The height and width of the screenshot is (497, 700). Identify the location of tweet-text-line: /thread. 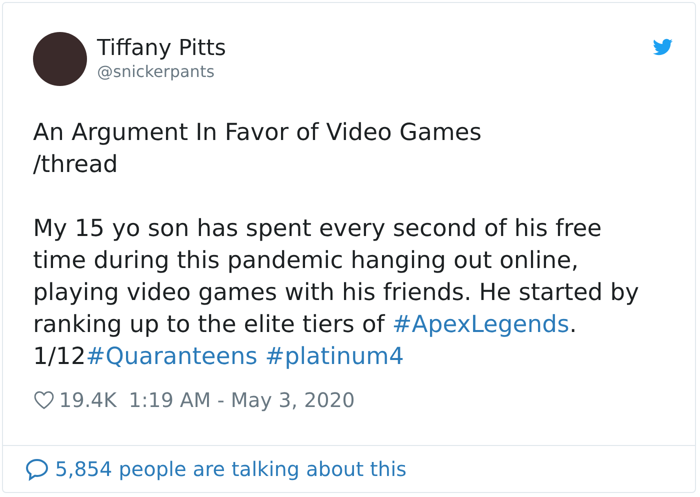
(76, 164).